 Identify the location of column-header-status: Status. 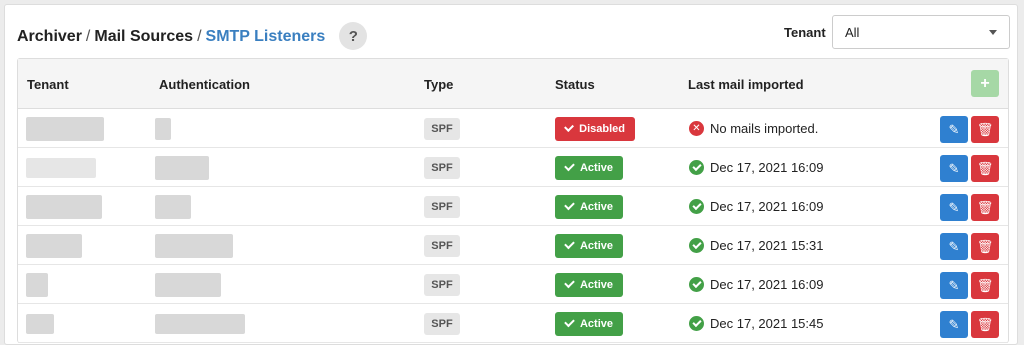
(575, 84).